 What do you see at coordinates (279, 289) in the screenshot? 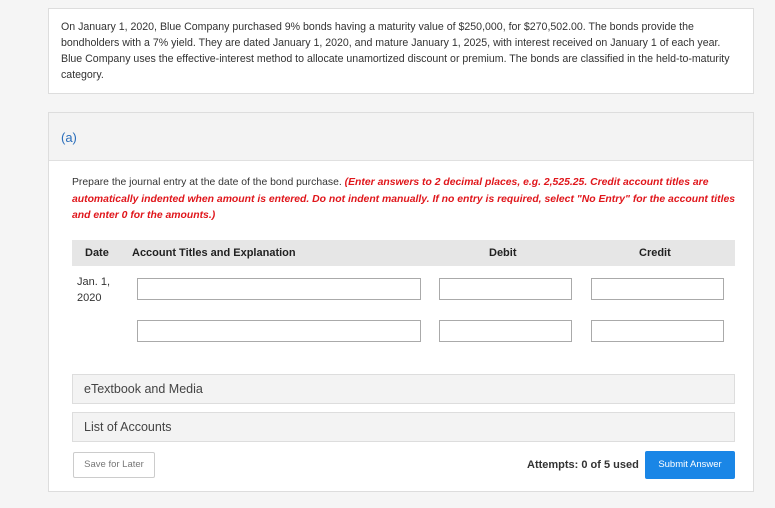
I see `row-1-account-input` at bounding box center [279, 289].